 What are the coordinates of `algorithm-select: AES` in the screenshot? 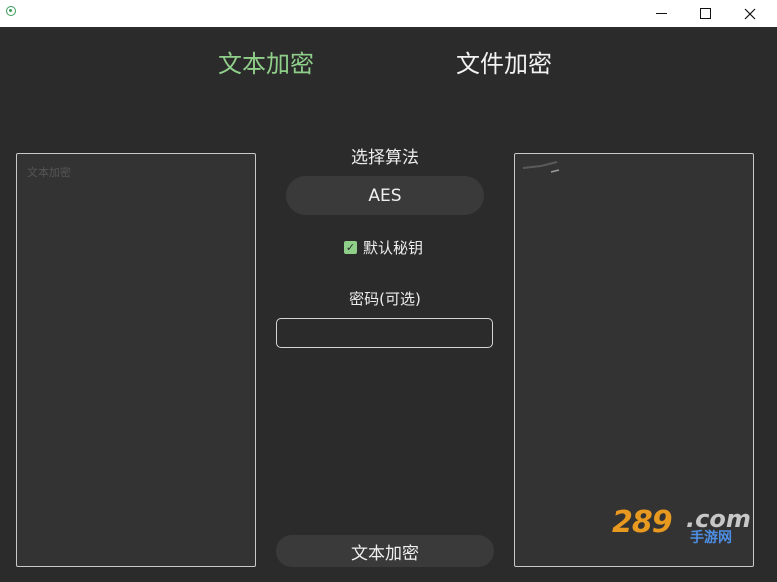 It's located at (385, 195).